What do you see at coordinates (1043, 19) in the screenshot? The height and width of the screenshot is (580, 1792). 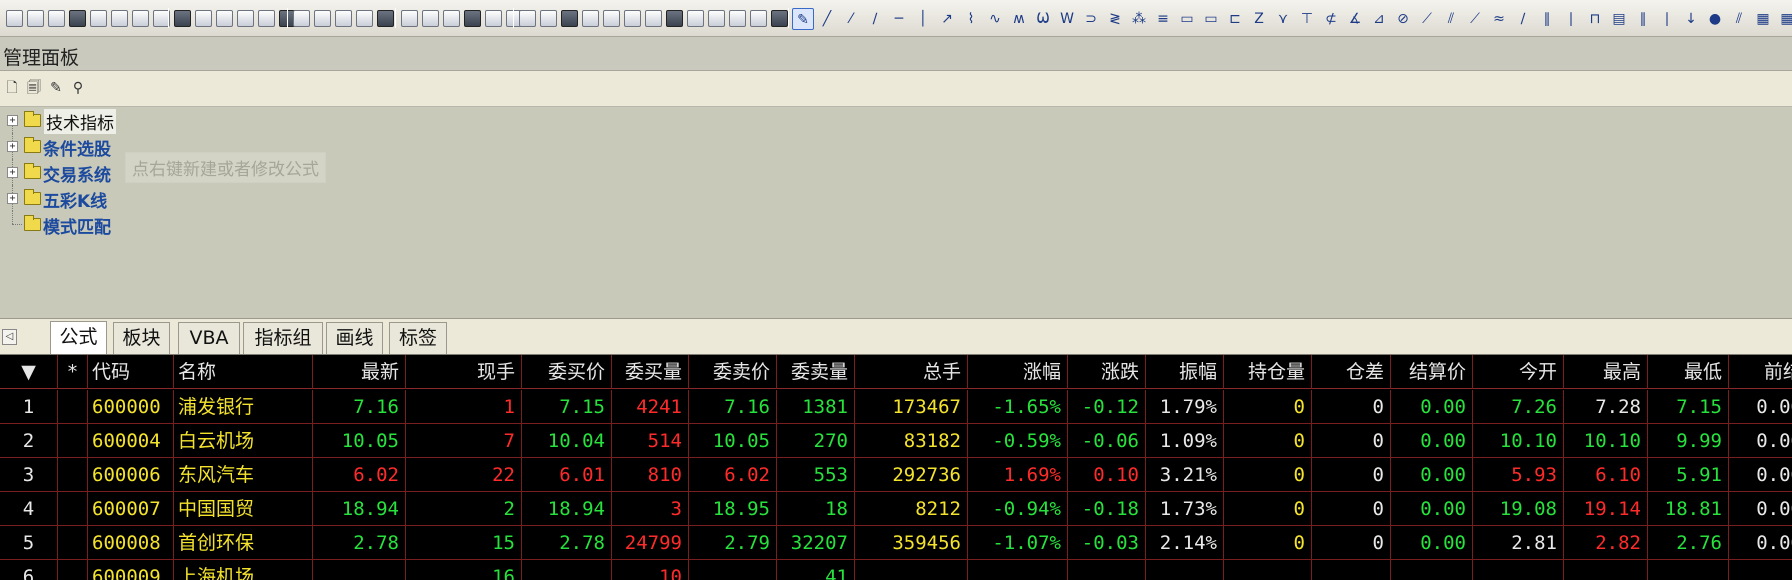 I see `drawing-tool-icon: Ѡ` at bounding box center [1043, 19].